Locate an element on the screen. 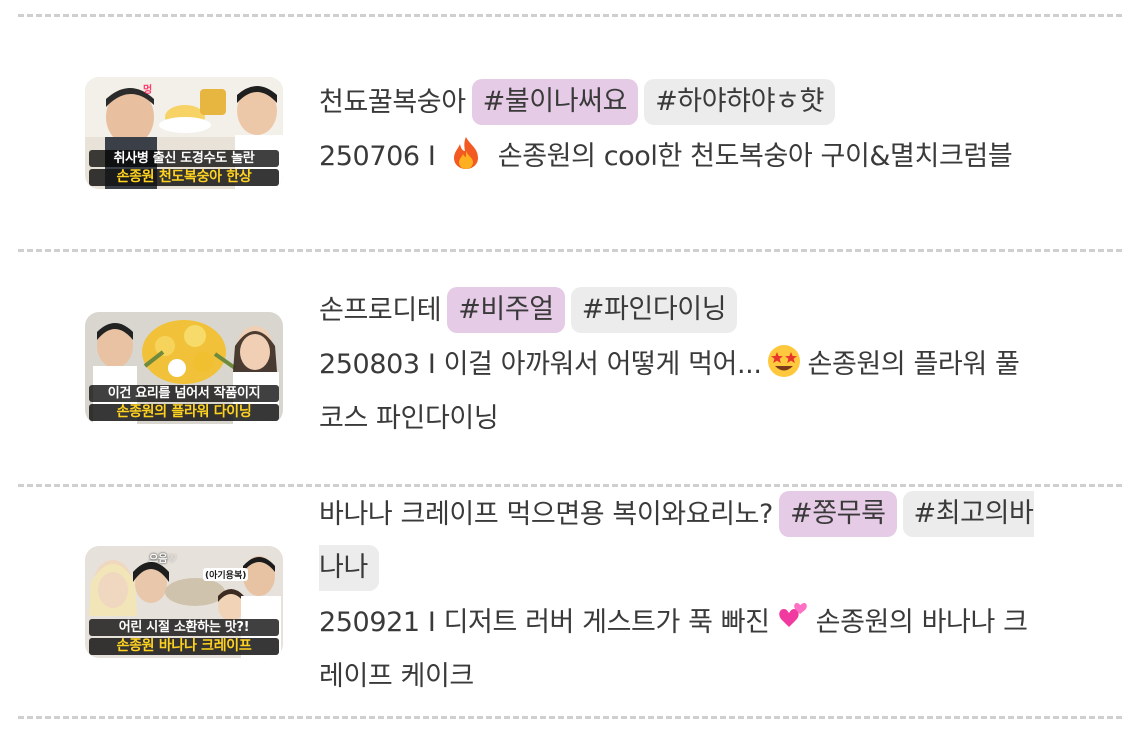 The width and height of the screenshot is (1140, 738). post-description-cont: 손종원의 바나나 크 is located at coordinates (921, 622).